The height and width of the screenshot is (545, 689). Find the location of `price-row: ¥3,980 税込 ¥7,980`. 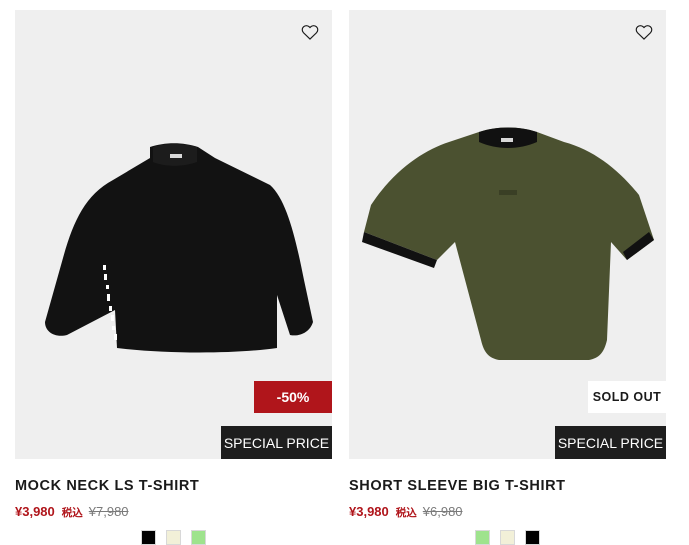

price-row: ¥3,980 税込 ¥7,980 is located at coordinates (173, 512).